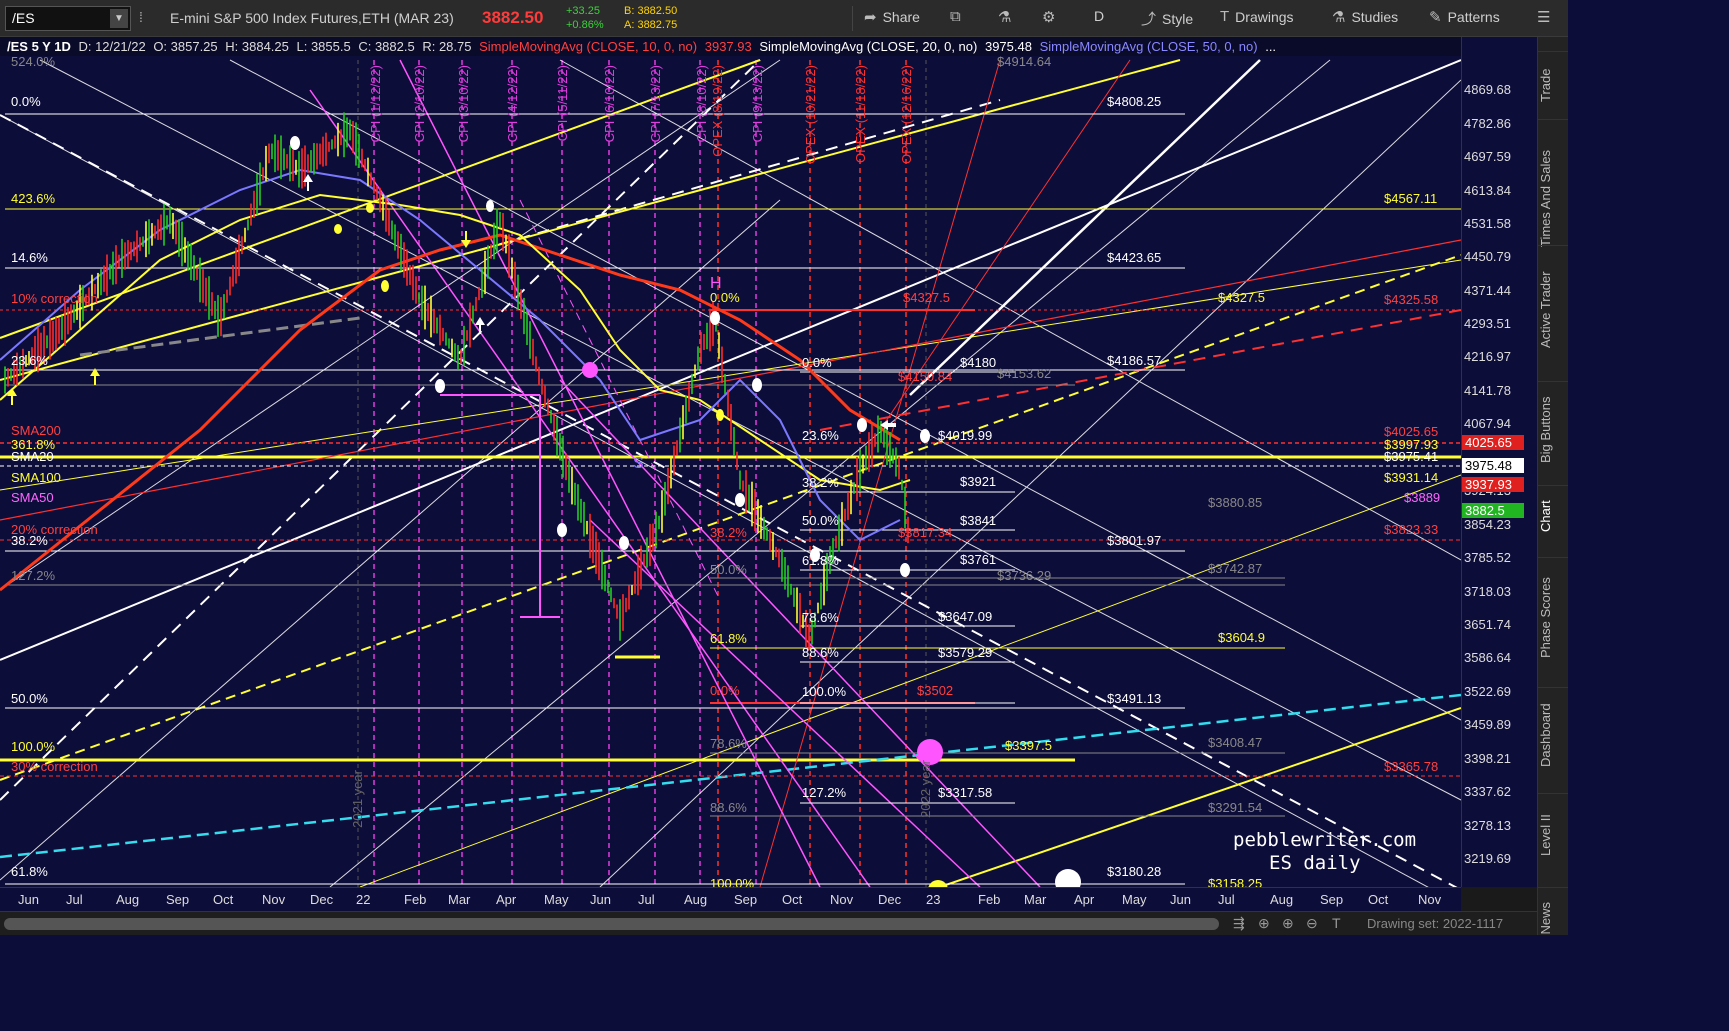  What do you see at coordinates (1553, 429) in the screenshot?
I see `sidebar-tab: Big Buttons` at bounding box center [1553, 429].